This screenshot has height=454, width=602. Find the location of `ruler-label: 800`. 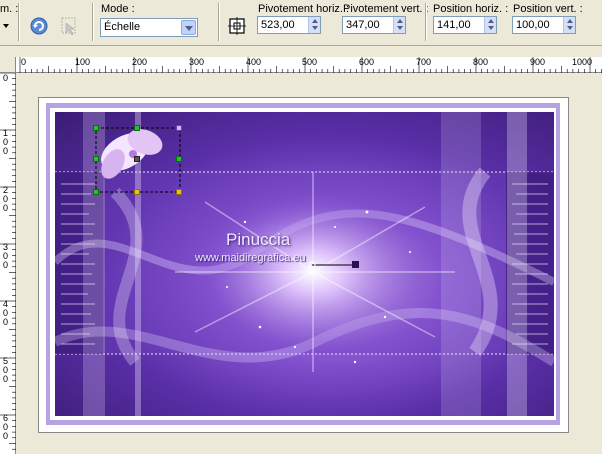

ruler-label: 800 is located at coordinates (481, 62).